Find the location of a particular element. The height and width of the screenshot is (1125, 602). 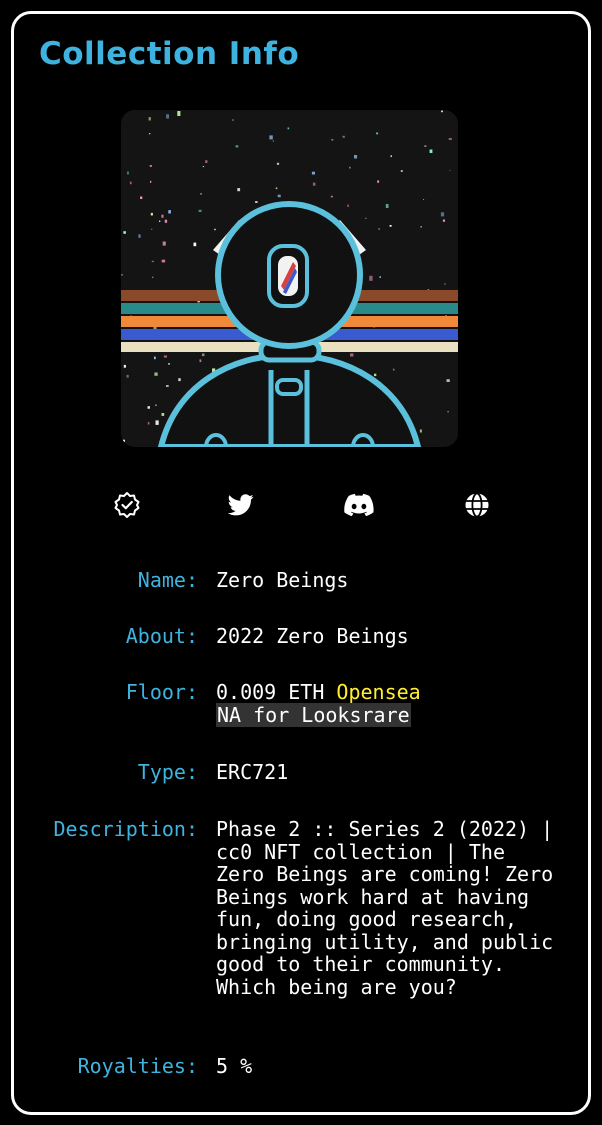

about-value: 2022 Zero Beings is located at coordinates (312, 636).